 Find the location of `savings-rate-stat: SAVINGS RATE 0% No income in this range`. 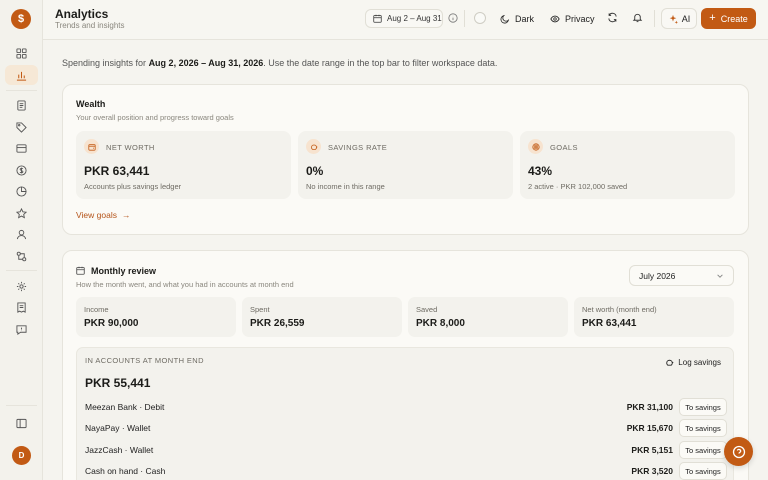

savings-rate-stat: SAVINGS RATE 0% No income in this range is located at coordinates (405, 165).